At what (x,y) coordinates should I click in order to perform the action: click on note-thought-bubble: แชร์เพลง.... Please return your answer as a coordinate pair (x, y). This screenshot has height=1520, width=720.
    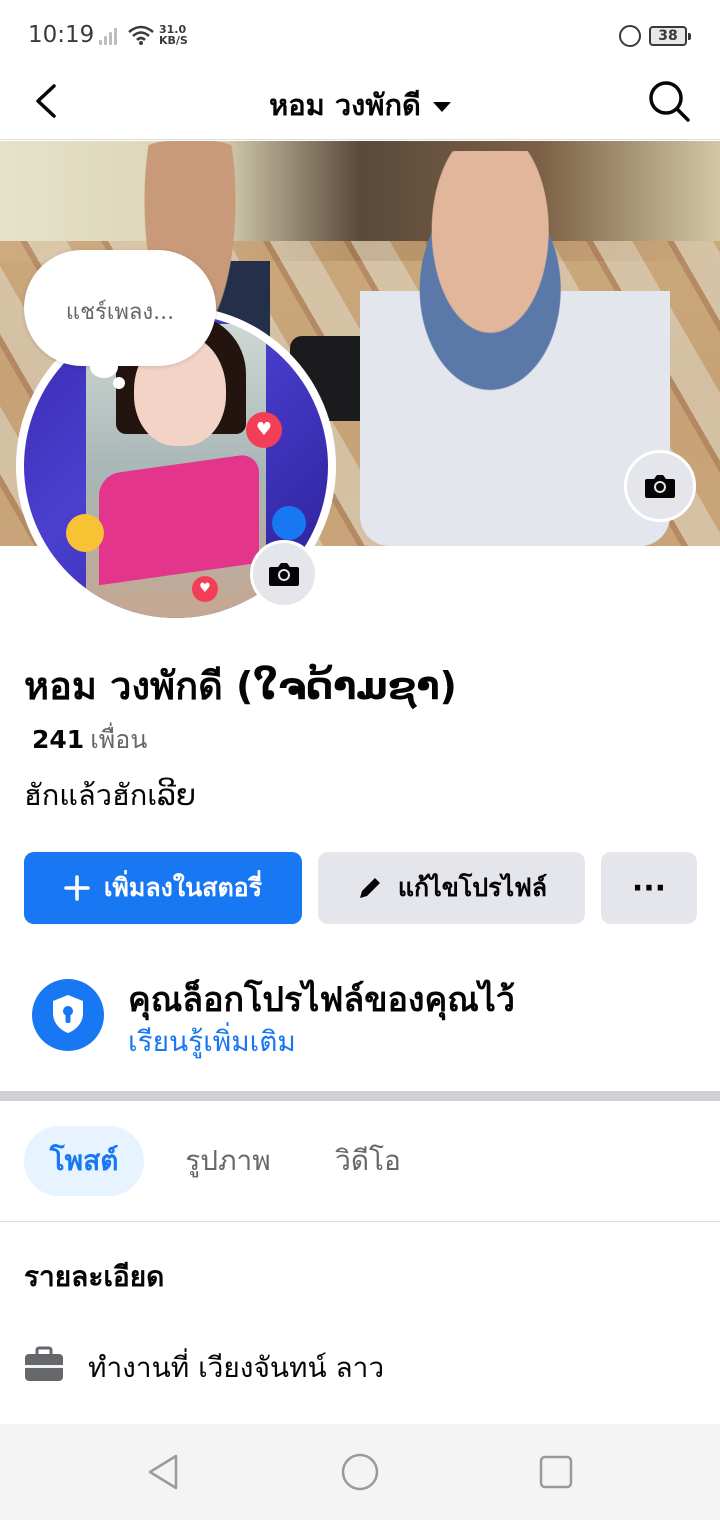
    Looking at the image, I should click on (120, 308).